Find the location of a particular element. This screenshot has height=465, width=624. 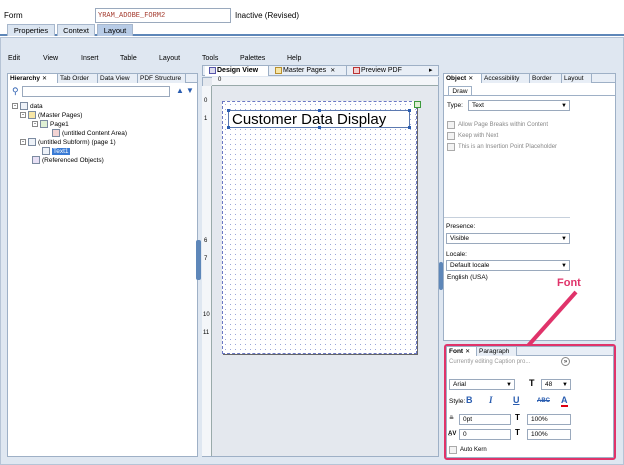

tree-item-label: Text1 is located at coordinates (61, 151).